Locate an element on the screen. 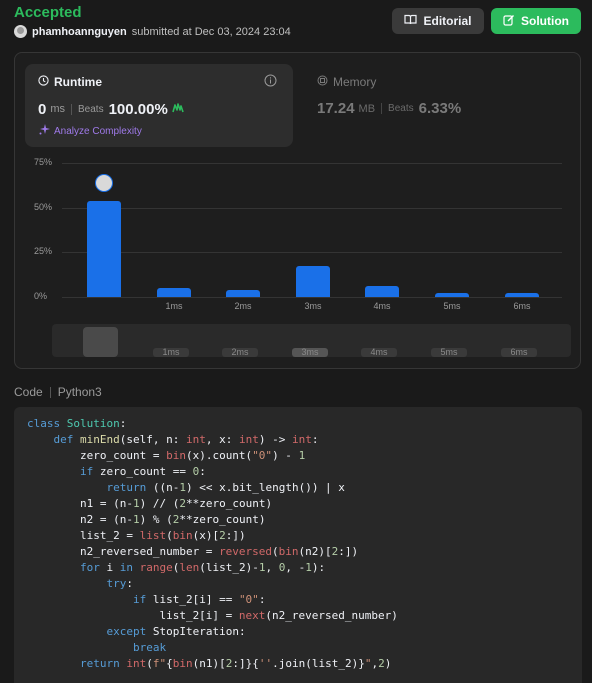 This screenshot has height=683, width=592. mini-tick-label: 3ms is located at coordinates (310, 352).